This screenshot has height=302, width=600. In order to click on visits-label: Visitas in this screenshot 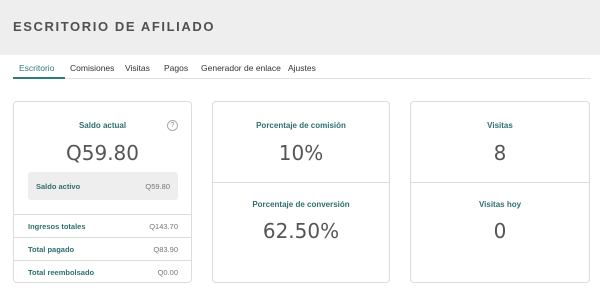, I will do `click(500, 125)`.